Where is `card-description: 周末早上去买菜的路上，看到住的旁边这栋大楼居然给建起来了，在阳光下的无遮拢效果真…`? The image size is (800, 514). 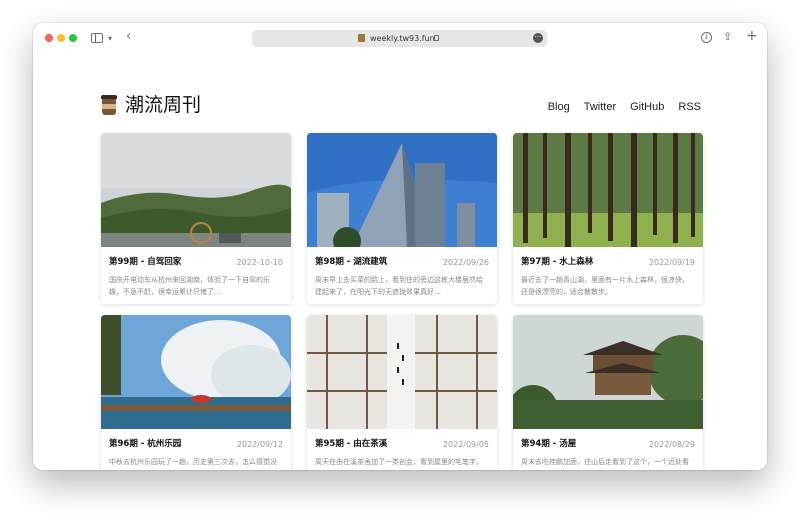 card-description: 周末早上去买菜的路上，看到住的旁边这栋大楼居然给建起来了，在阳光下的无遮拢效果真… is located at coordinates (399, 286).